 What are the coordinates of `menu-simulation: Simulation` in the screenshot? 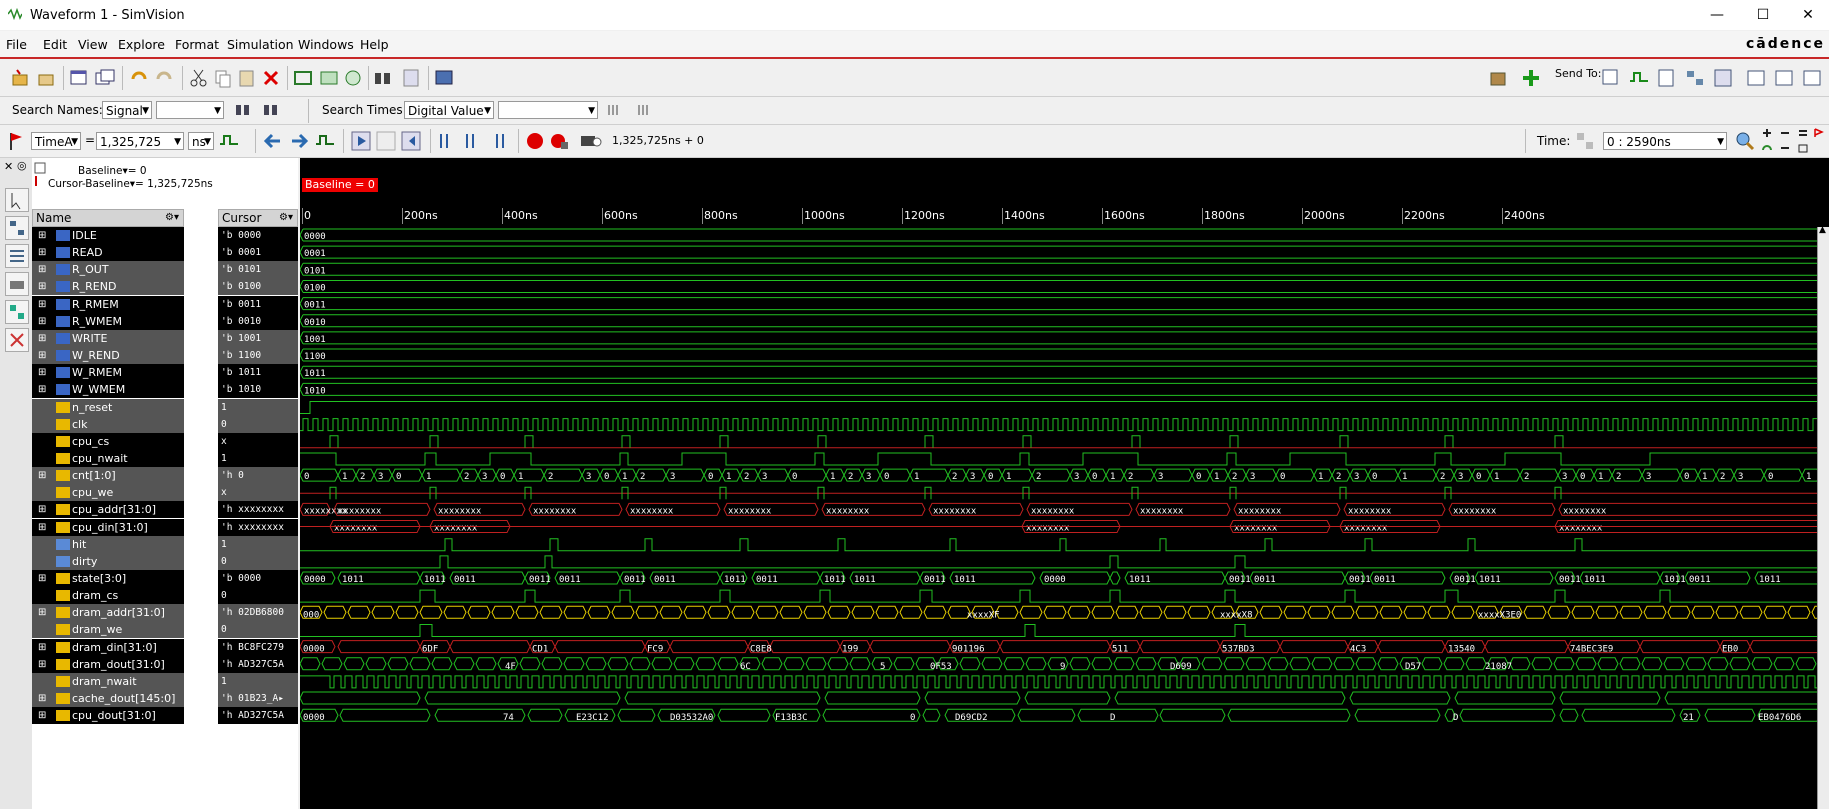 It's located at (260, 44).